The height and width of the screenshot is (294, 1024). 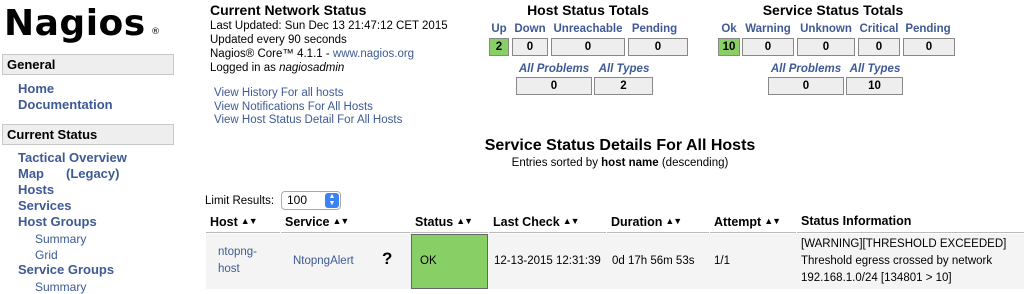 I want to click on unknown-host-icon: ?, so click(x=387, y=259).